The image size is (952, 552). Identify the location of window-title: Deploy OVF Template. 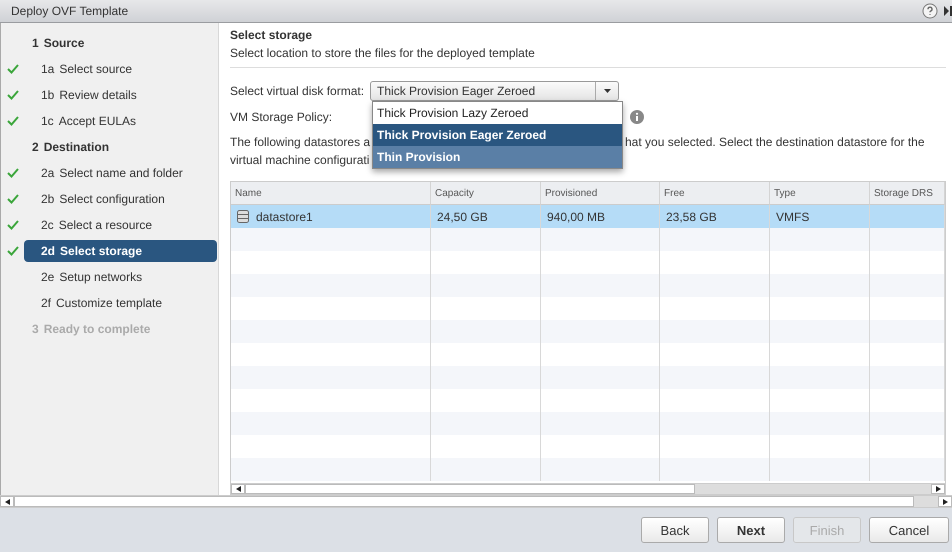
(69, 11).